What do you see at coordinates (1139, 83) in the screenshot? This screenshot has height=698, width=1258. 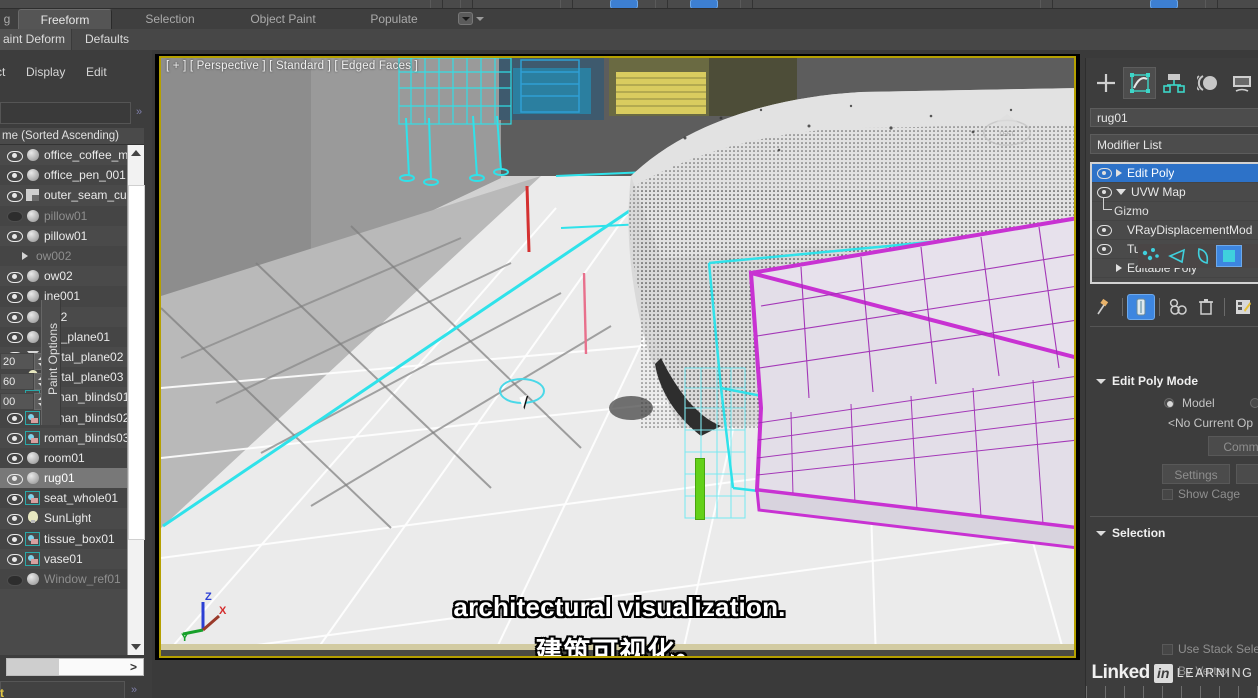 I see `modify-icon` at bounding box center [1139, 83].